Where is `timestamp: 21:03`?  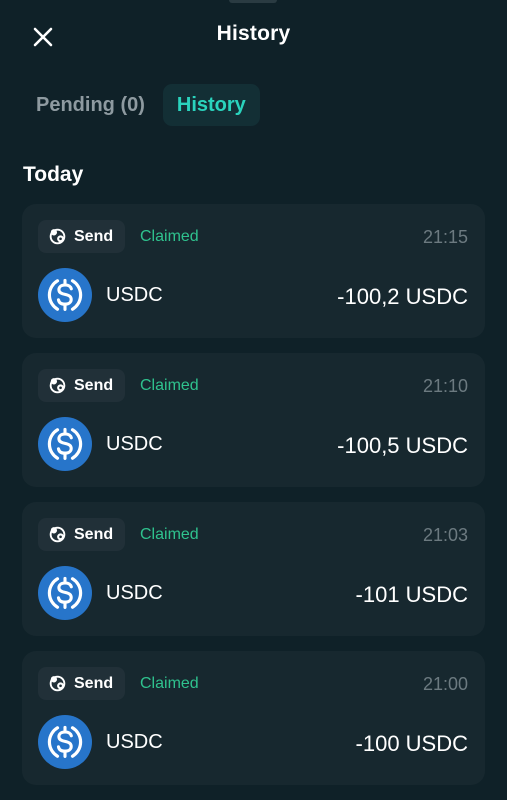 timestamp: 21:03 is located at coordinates (445, 535).